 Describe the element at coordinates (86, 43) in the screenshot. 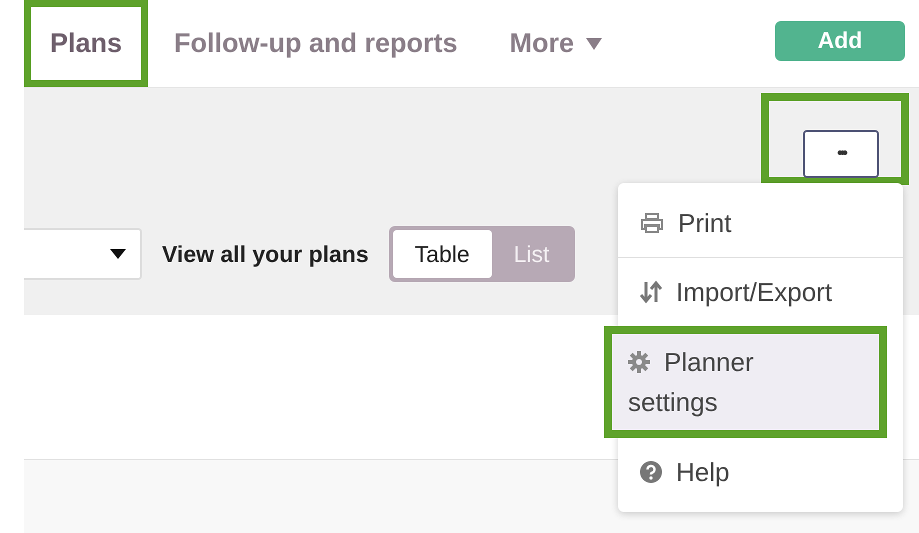

I see `nav-tab: Plans` at that location.